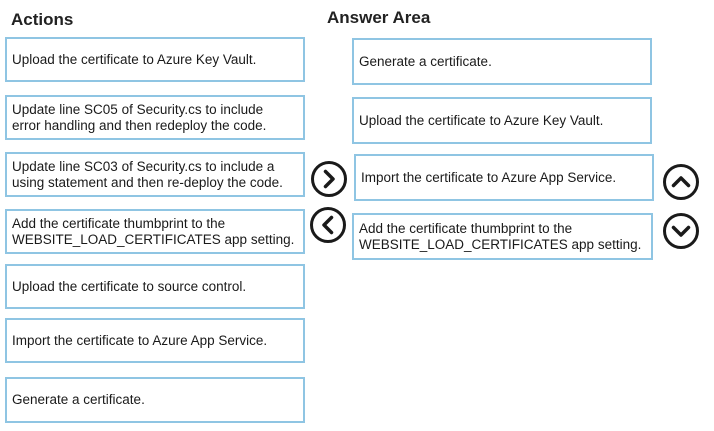  I want to click on action-item-text: Generate a certificate., so click(78, 399).